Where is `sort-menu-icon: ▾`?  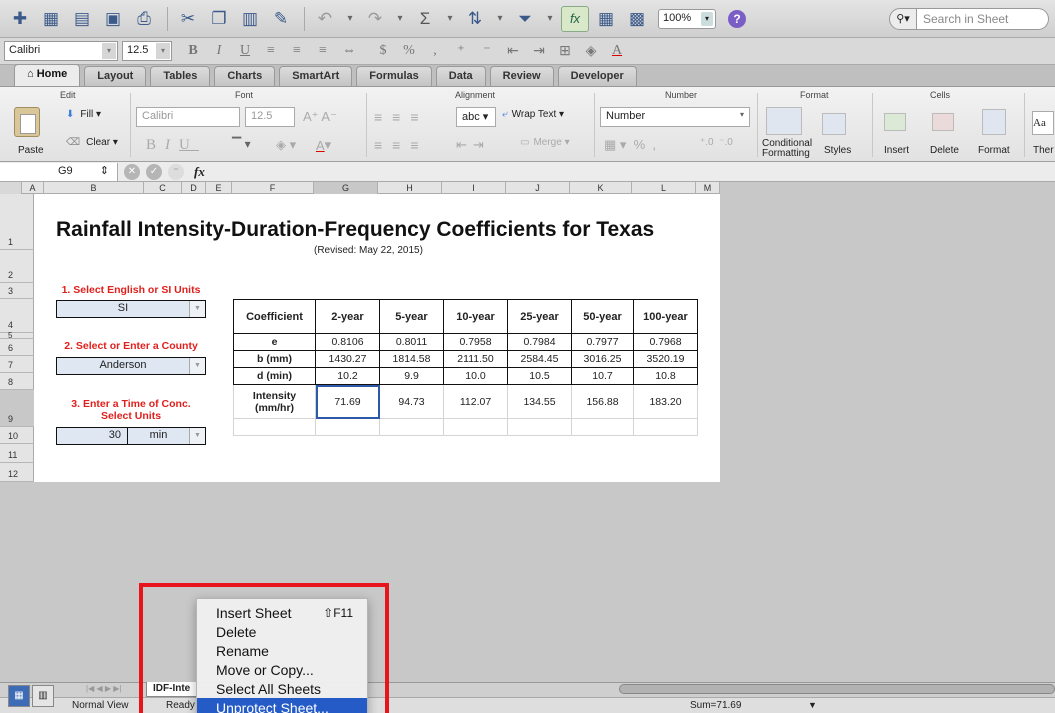 sort-menu-icon: ▾ is located at coordinates (500, 19).